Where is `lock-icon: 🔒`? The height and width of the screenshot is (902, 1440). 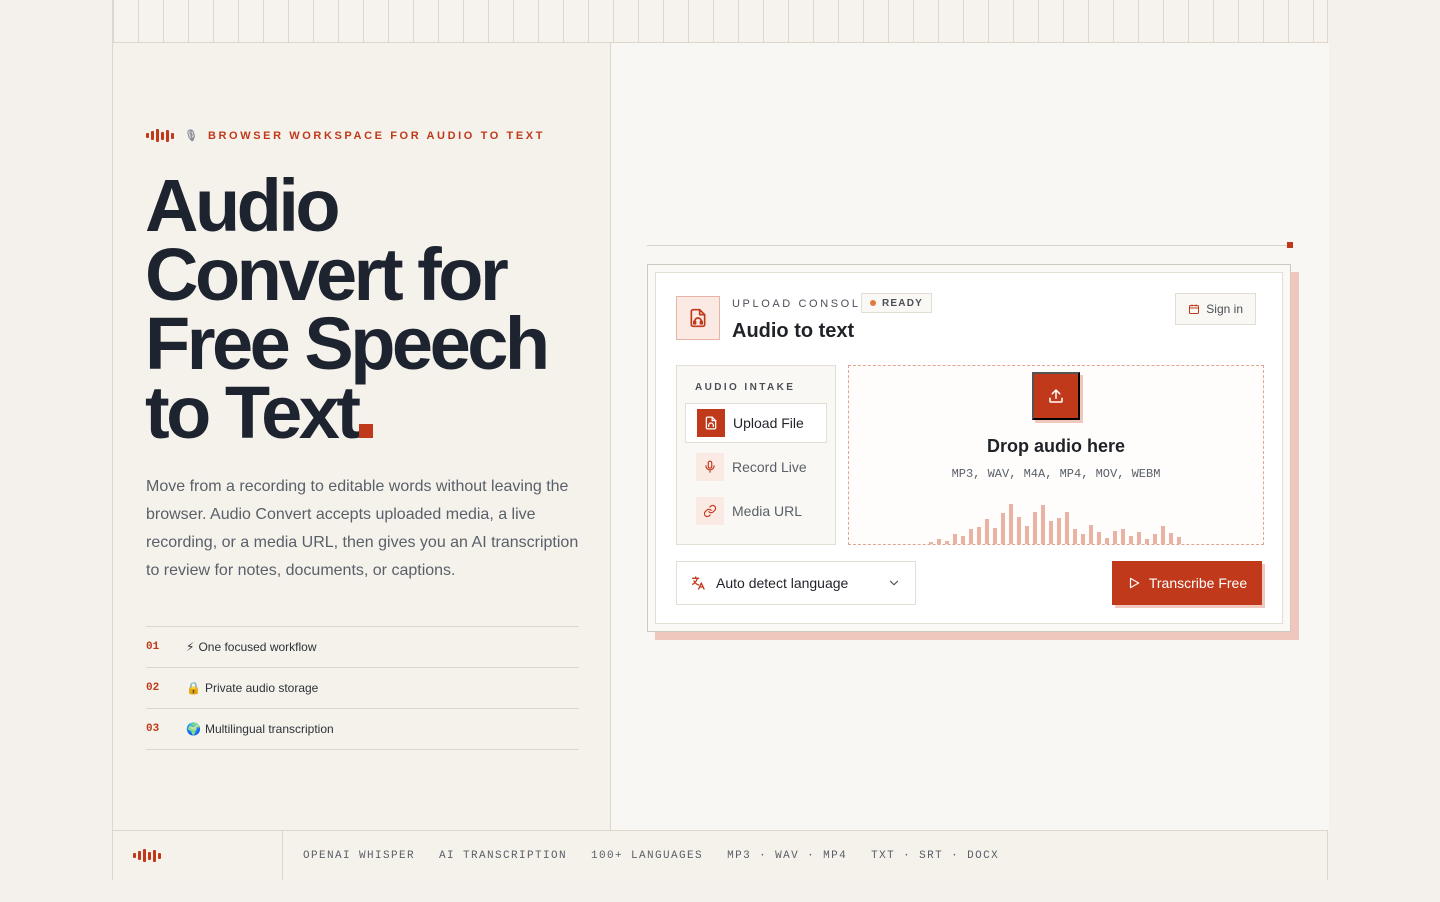
lock-icon: 🔒 is located at coordinates (193, 688).